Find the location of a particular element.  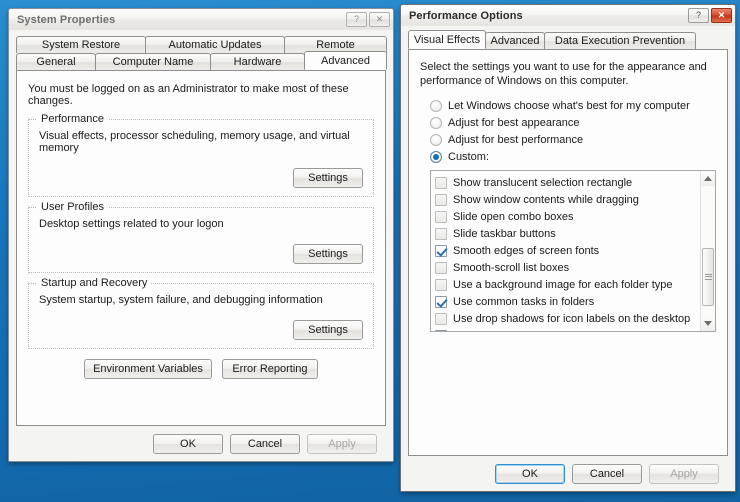

list-item: Show translucent selection rectangle is located at coordinates (567, 182).